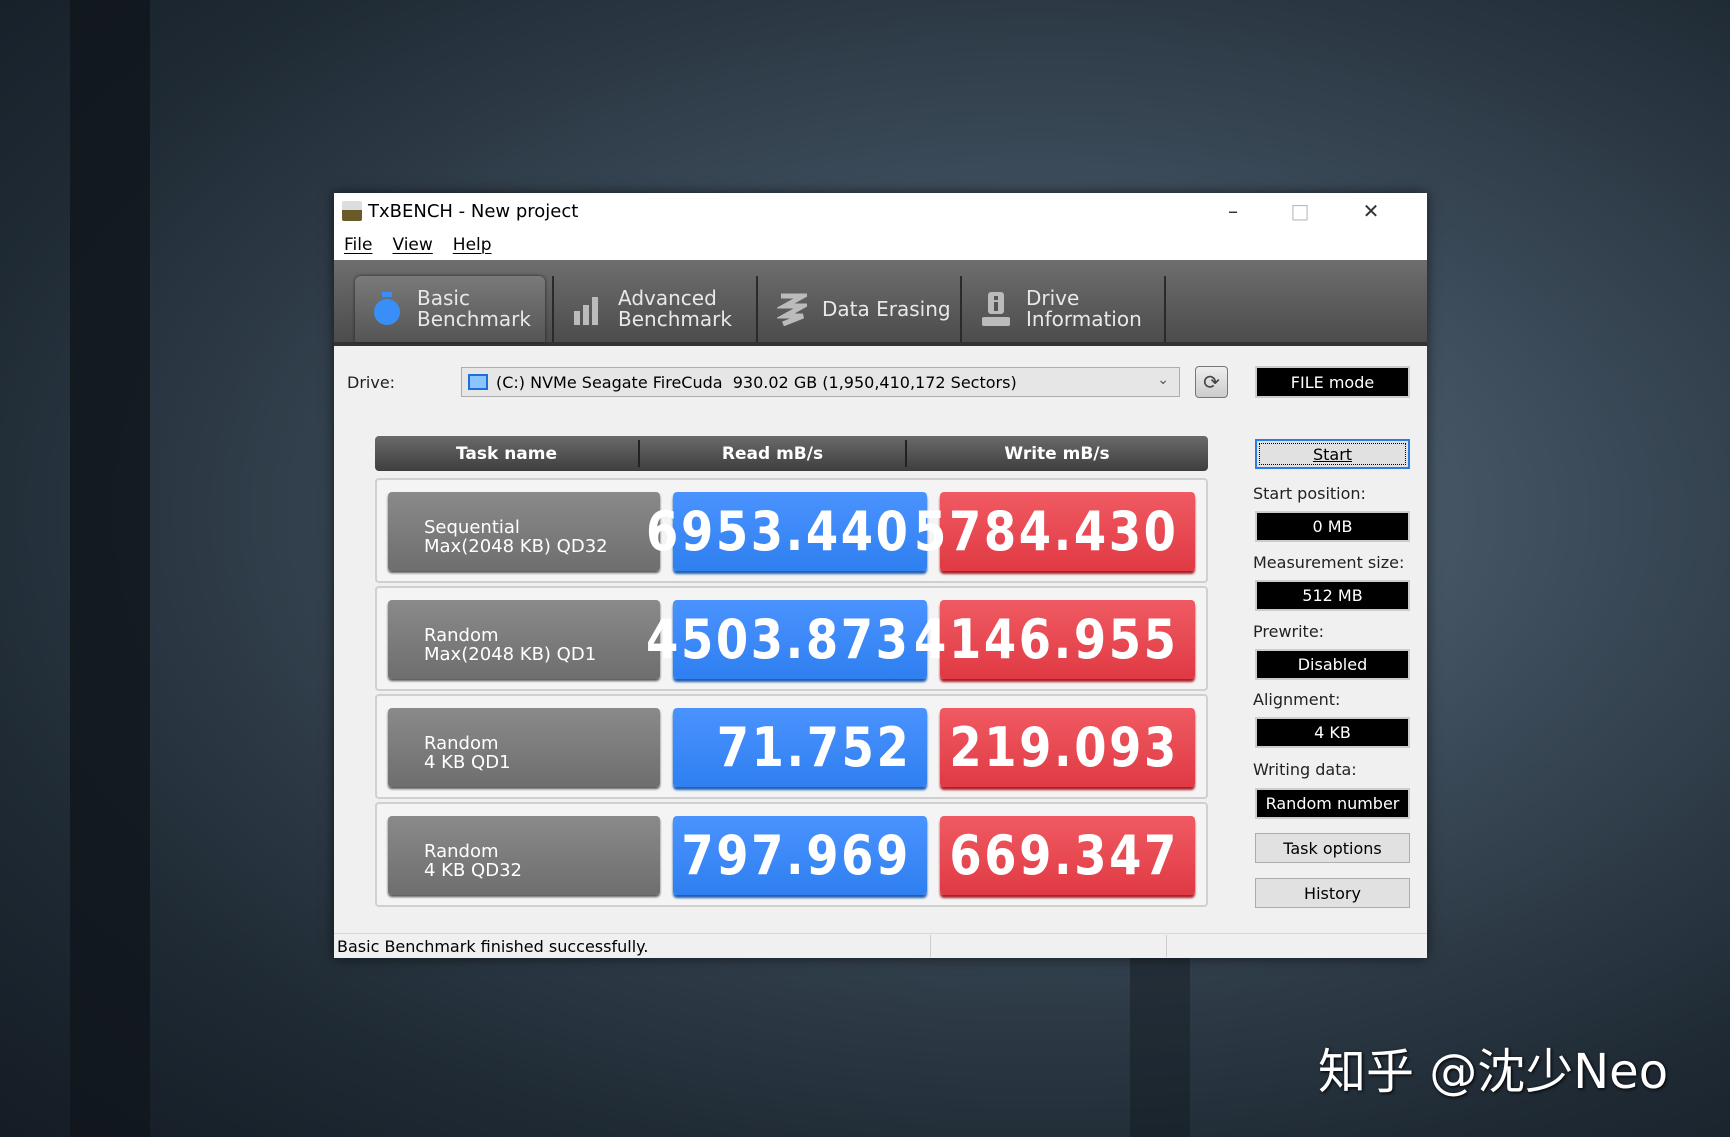  Describe the element at coordinates (778, 639) in the screenshot. I see `read-value: 4503.873` at that location.